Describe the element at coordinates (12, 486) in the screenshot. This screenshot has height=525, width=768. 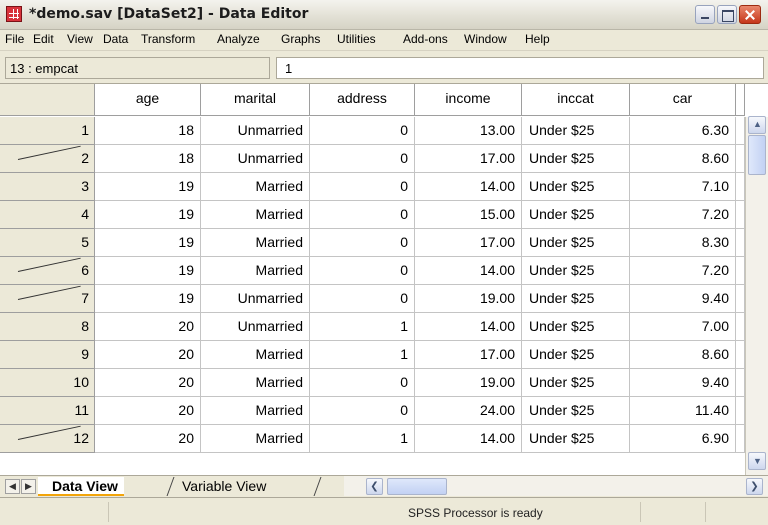
I see `tab-prev-button: ◀` at that location.